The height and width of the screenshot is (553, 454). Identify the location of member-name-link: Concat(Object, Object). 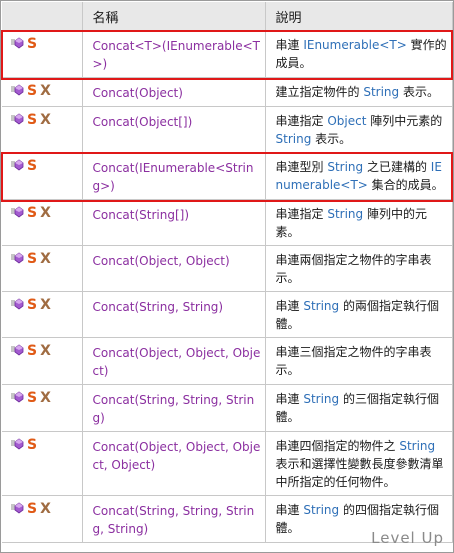
(174, 268).